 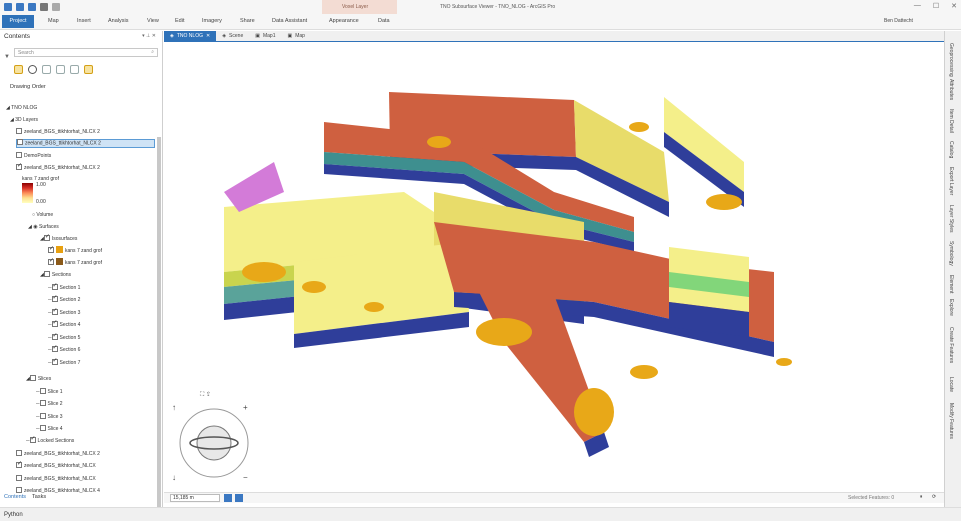 What do you see at coordinates (24, 120) in the screenshot?
I see `group-3d-layers: ◢ 3D Layers` at bounding box center [24, 120].